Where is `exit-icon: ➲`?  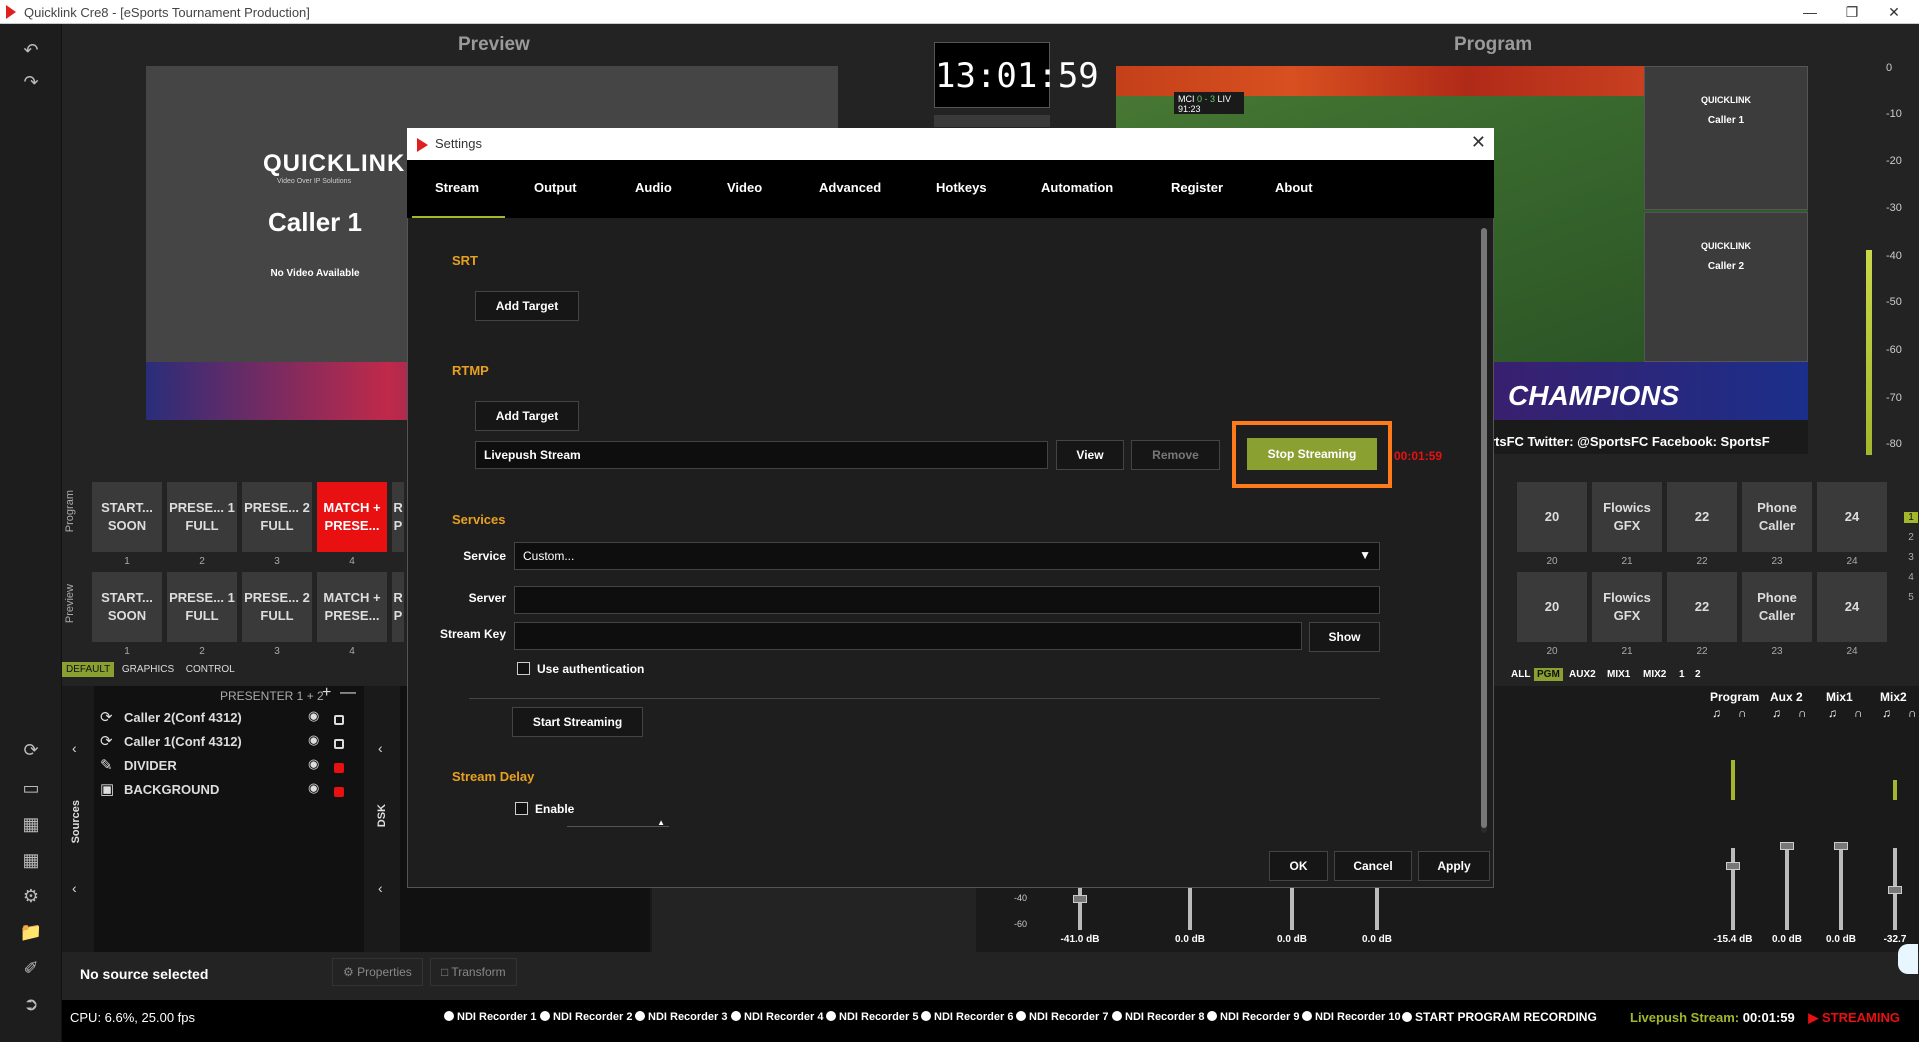 exit-icon: ➲ is located at coordinates (31, 1004).